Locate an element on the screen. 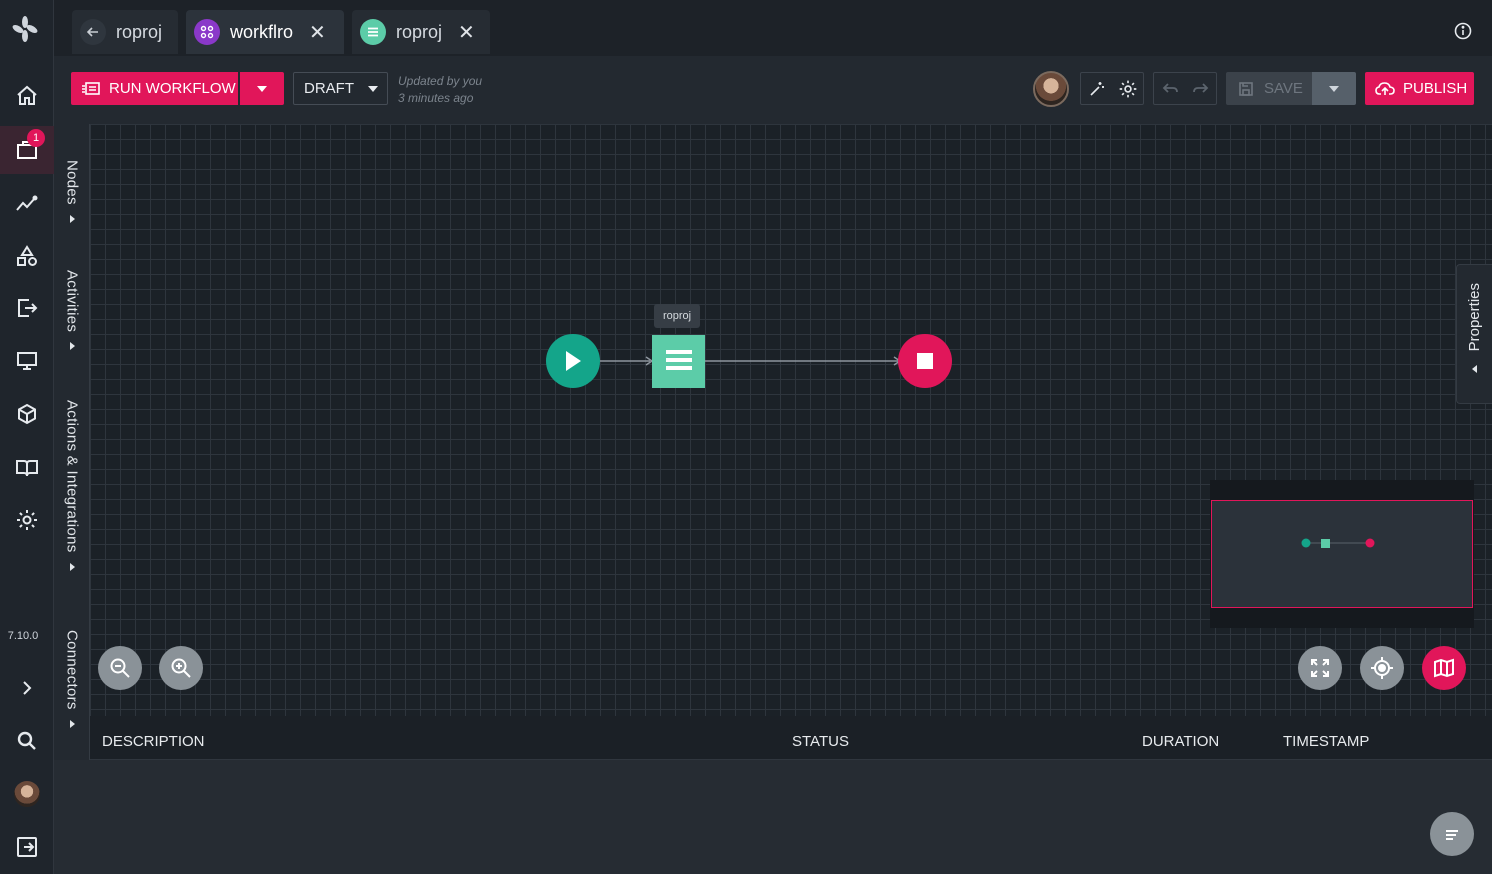 This screenshot has width=1492, height=874. redo-icon is located at coordinates (1201, 89).